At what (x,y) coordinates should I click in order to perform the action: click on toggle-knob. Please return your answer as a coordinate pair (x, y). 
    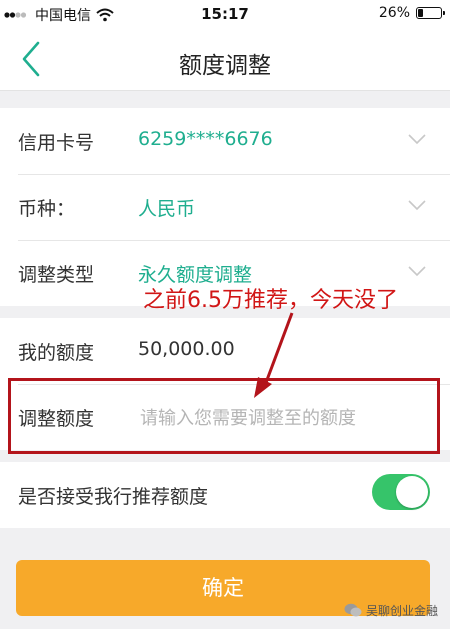
    Looking at the image, I should click on (412, 492).